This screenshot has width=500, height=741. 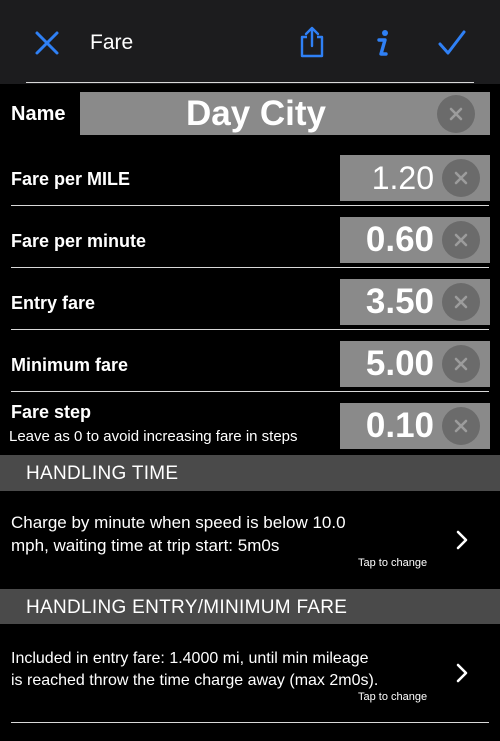 What do you see at coordinates (70, 365) in the screenshot?
I see `minimum-fare-label: Minimum fare` at bounding box center [70, 365].